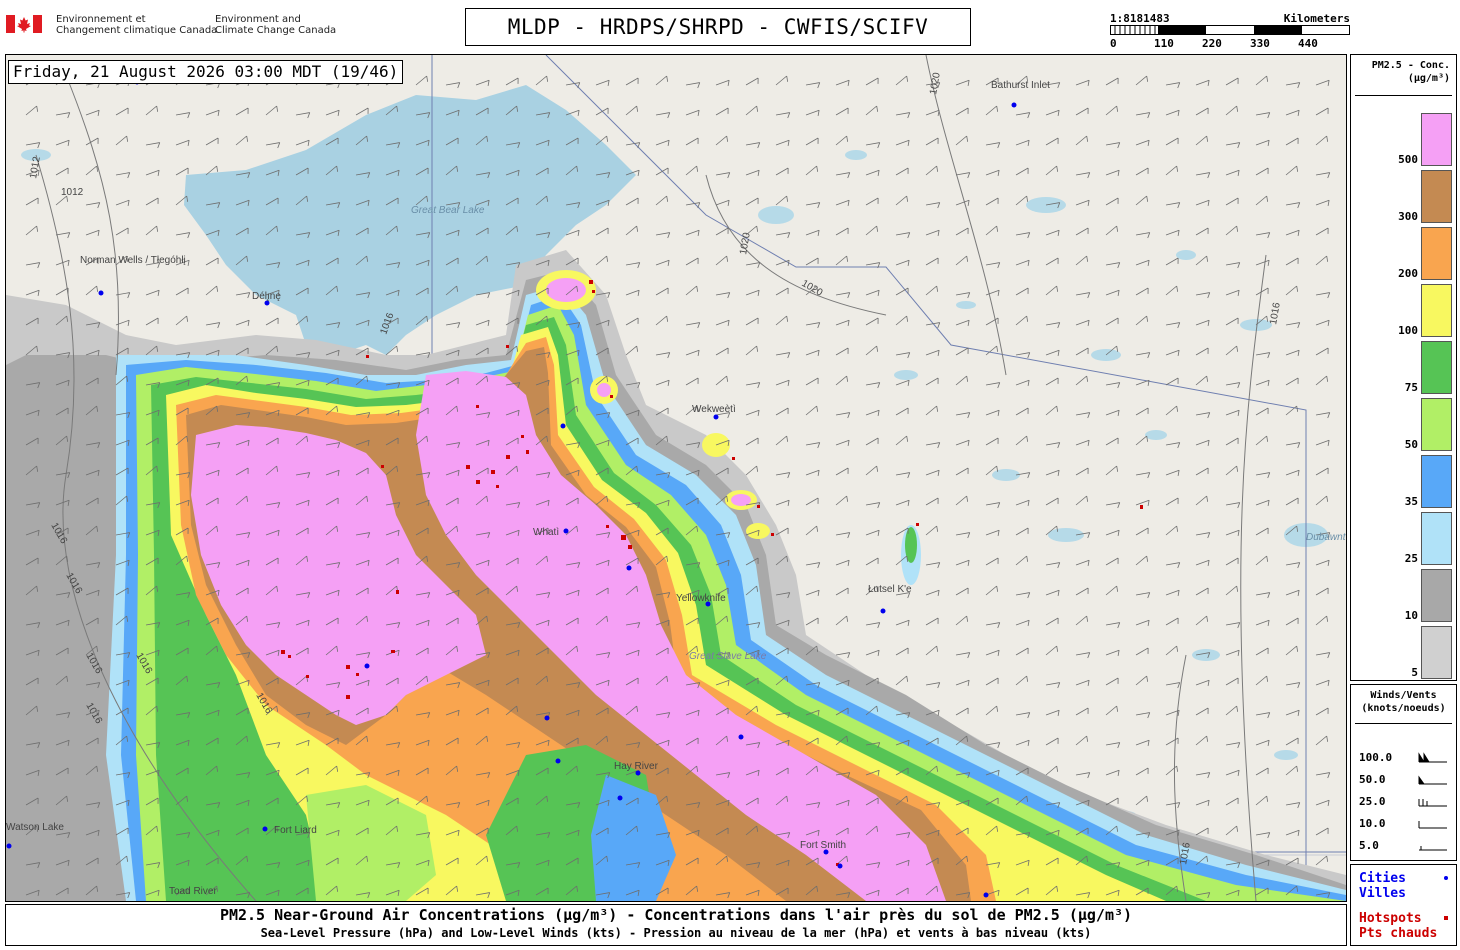 This screenshot has width=1460, height=950. I want to click on scale-unit: Kilometers, so click(1316, 18).